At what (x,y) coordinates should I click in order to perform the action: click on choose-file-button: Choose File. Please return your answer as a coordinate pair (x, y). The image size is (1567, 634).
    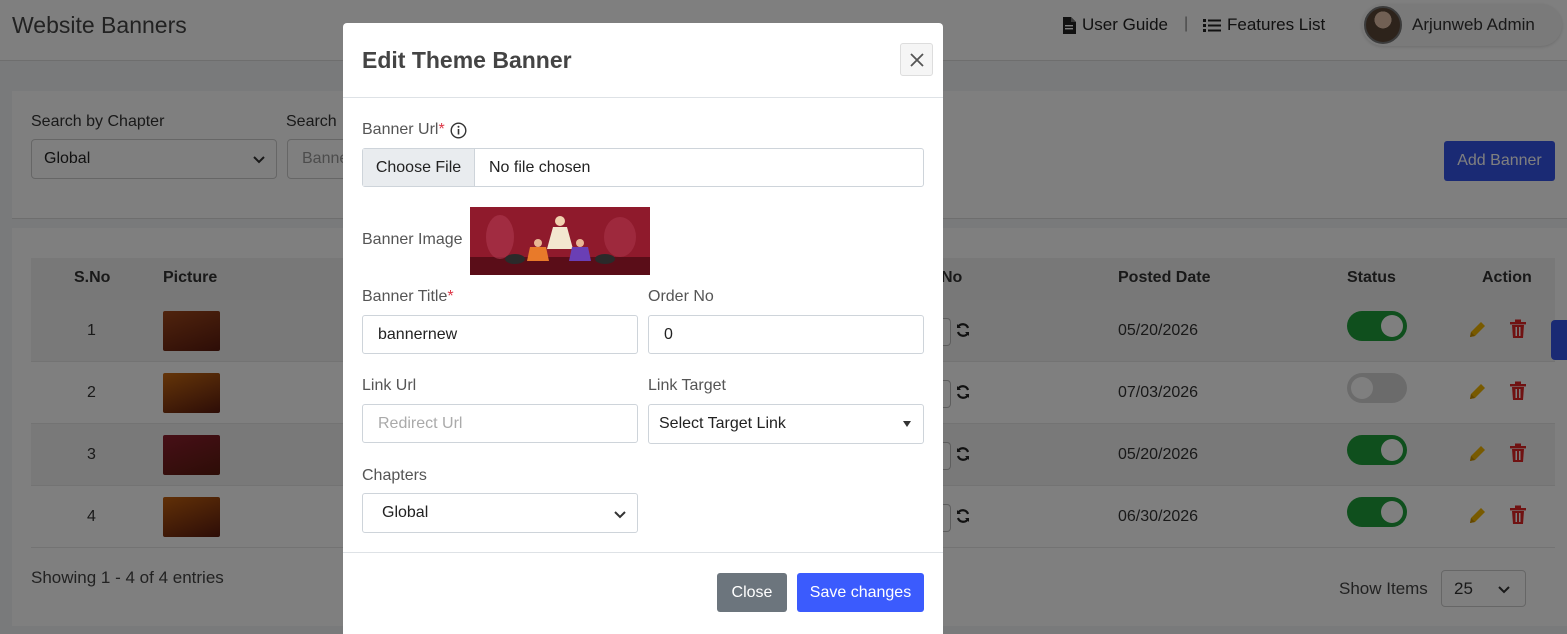
    Looking at the image, I should click on (419, 167).